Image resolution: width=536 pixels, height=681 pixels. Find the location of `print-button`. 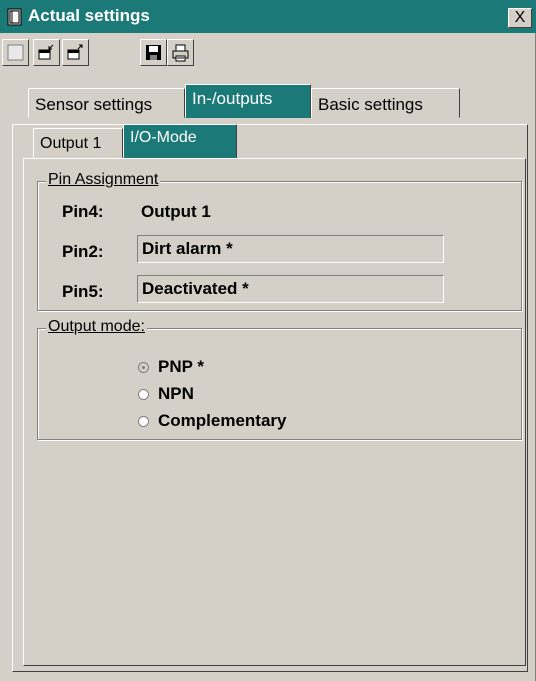

print-button is located at coordinates (180, 52).